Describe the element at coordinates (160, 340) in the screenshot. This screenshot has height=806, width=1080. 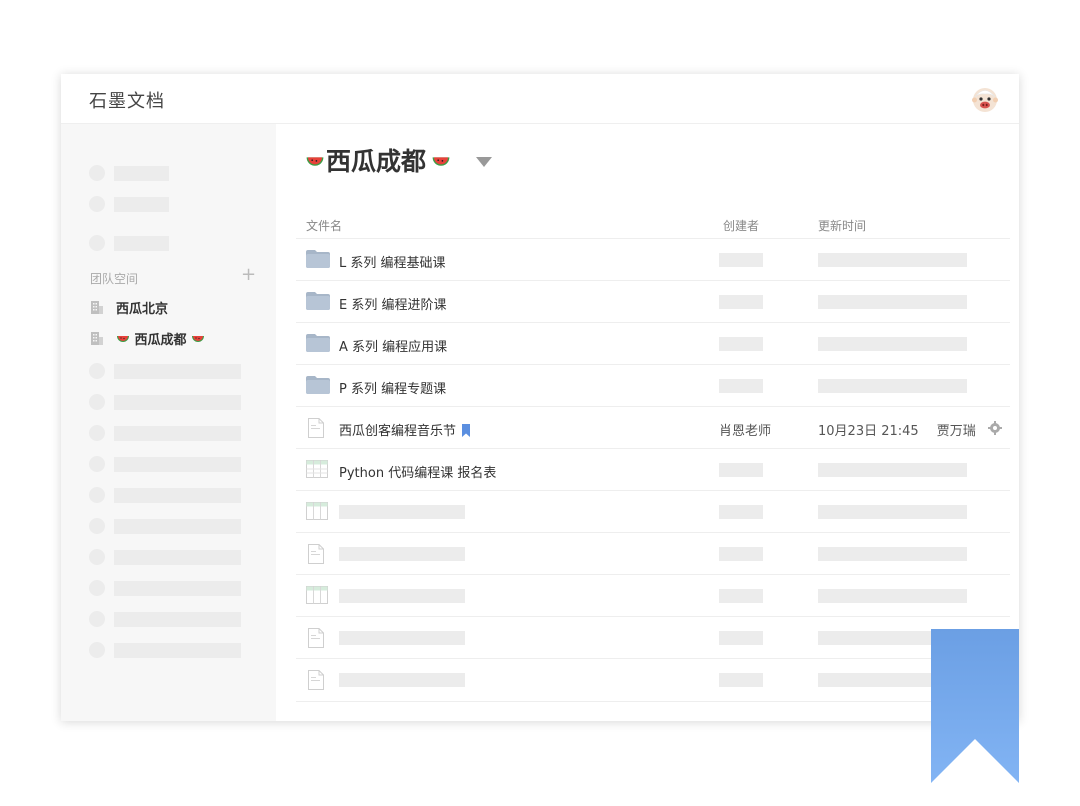
I see `sidebar-item-label: 西瓜成都` at that location.